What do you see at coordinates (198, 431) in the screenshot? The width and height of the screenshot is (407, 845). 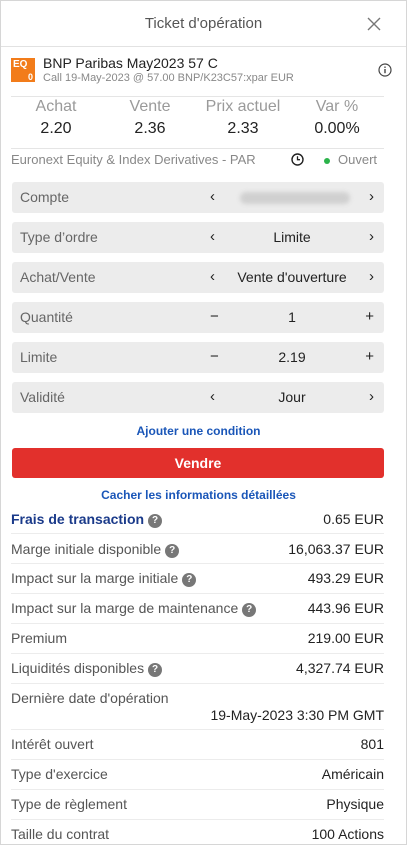 I see `add-condition-link: Ajouter une condition` at bounding box center [198, 431].